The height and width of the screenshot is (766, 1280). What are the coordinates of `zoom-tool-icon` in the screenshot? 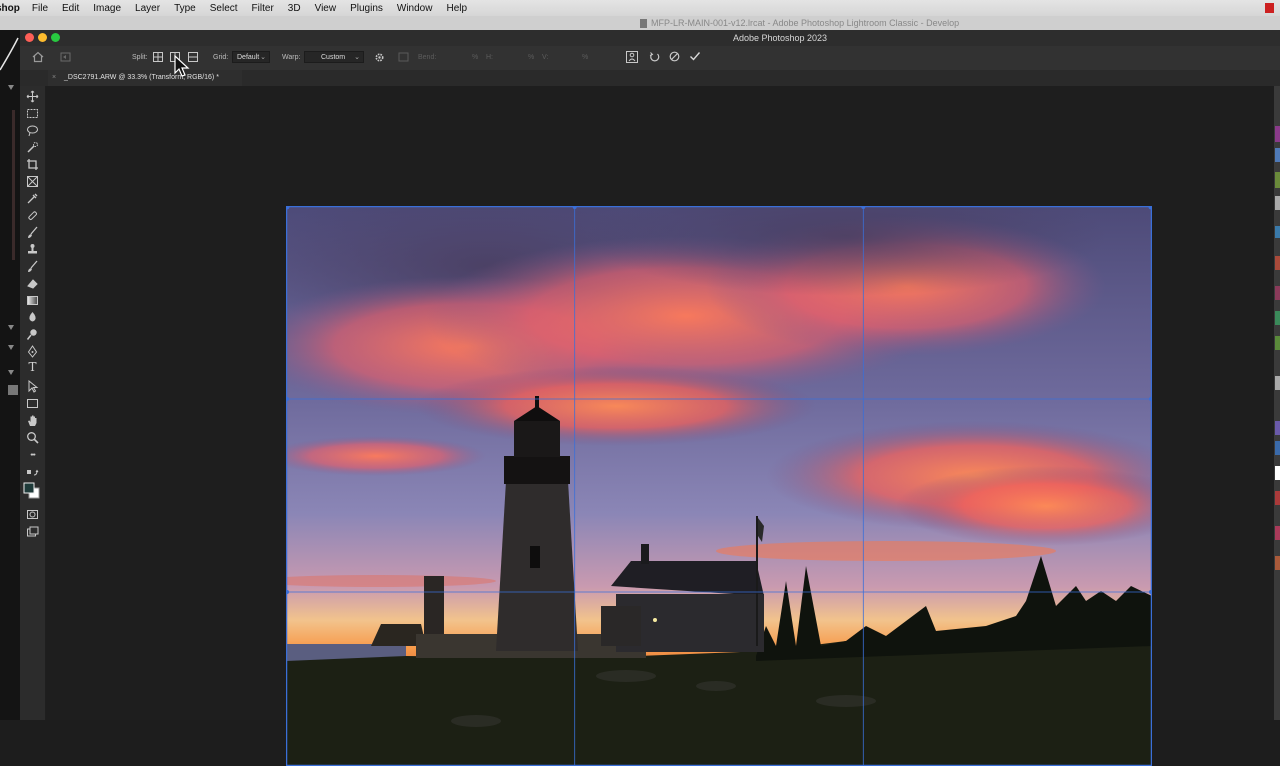 It's located at (32, 437).